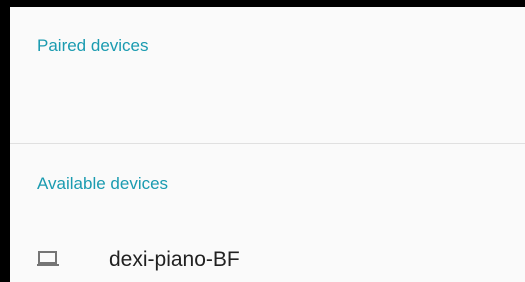  What do you see at coordinates (93, 45) in the screenshot?
I see `paired-devices-header: Paired devices` at bounding box center [93, 45].